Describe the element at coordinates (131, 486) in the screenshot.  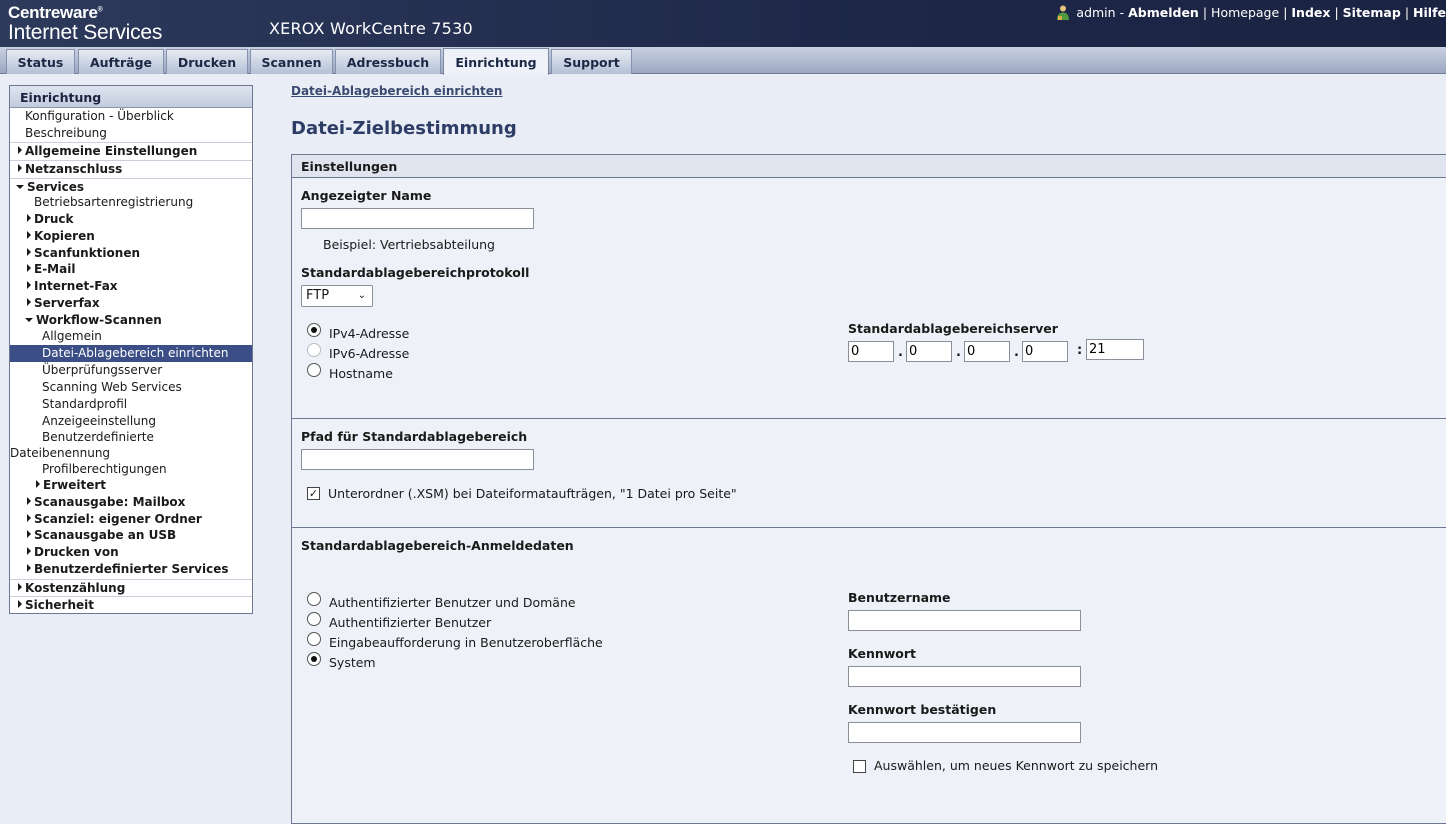
I see `sidebar-item-erweitert: Erweitert` at that location.